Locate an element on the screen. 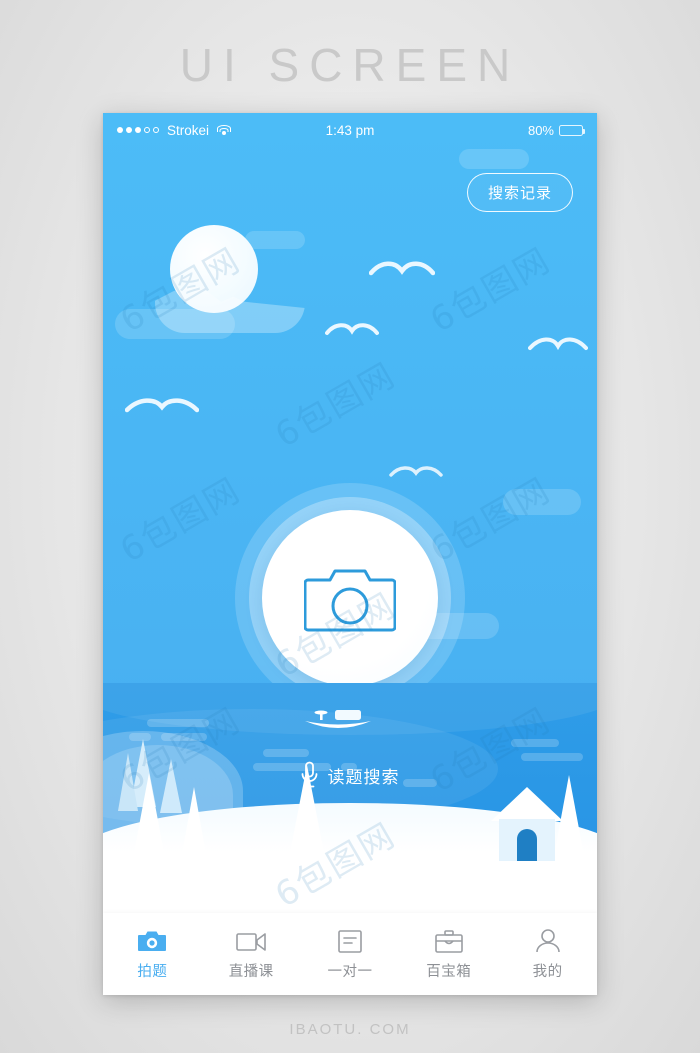 This screenshot has width=700, height=1053. person-icon is located at coordinates (548, 940).